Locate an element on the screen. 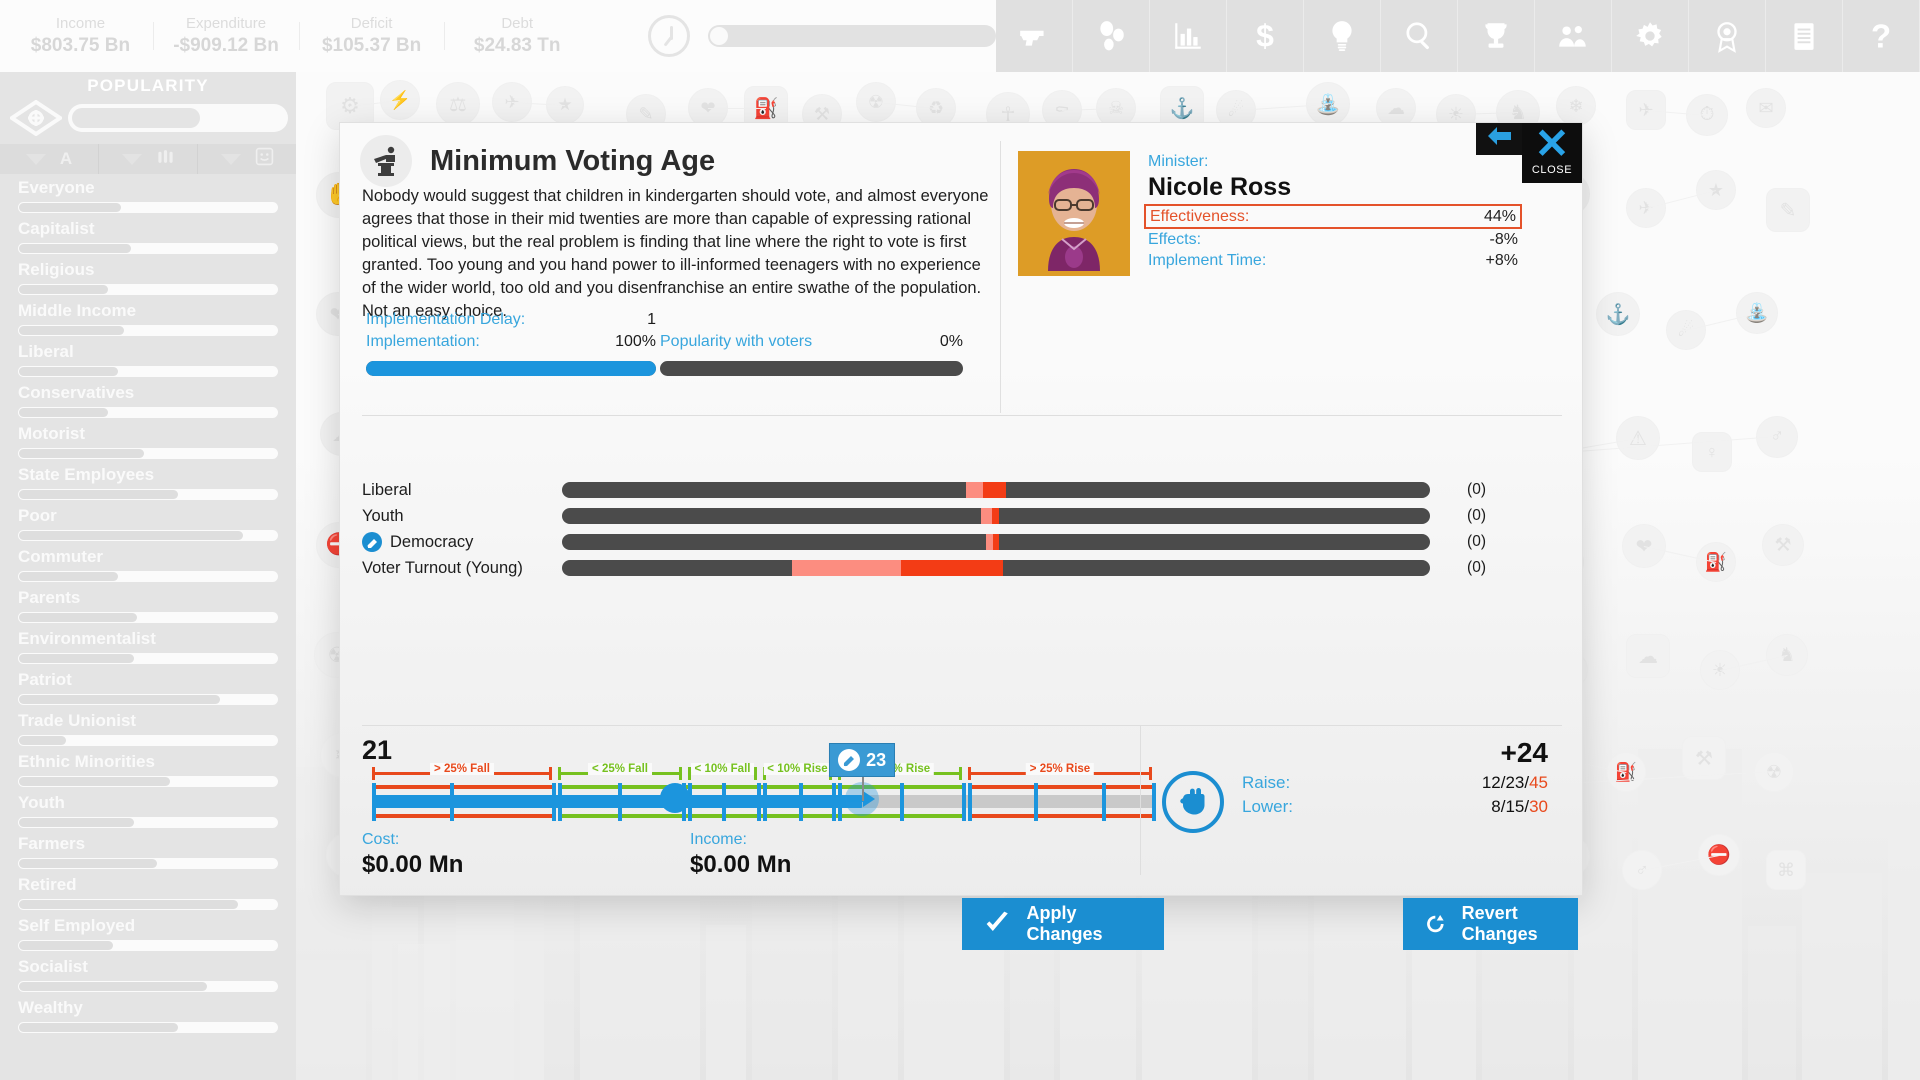  policy-current-handle is located at coordinates (675, 798).